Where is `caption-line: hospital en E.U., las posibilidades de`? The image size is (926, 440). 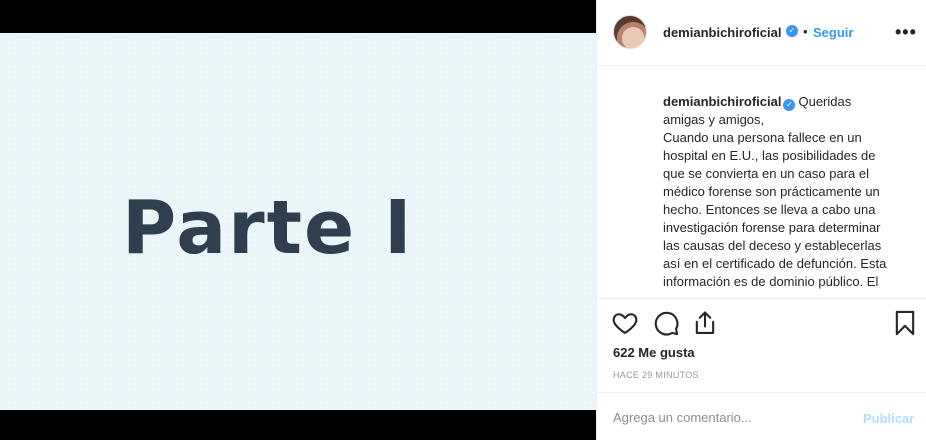 caption-line: hospital en E.U., las posibilidades de is located at coordinates (769, 155).